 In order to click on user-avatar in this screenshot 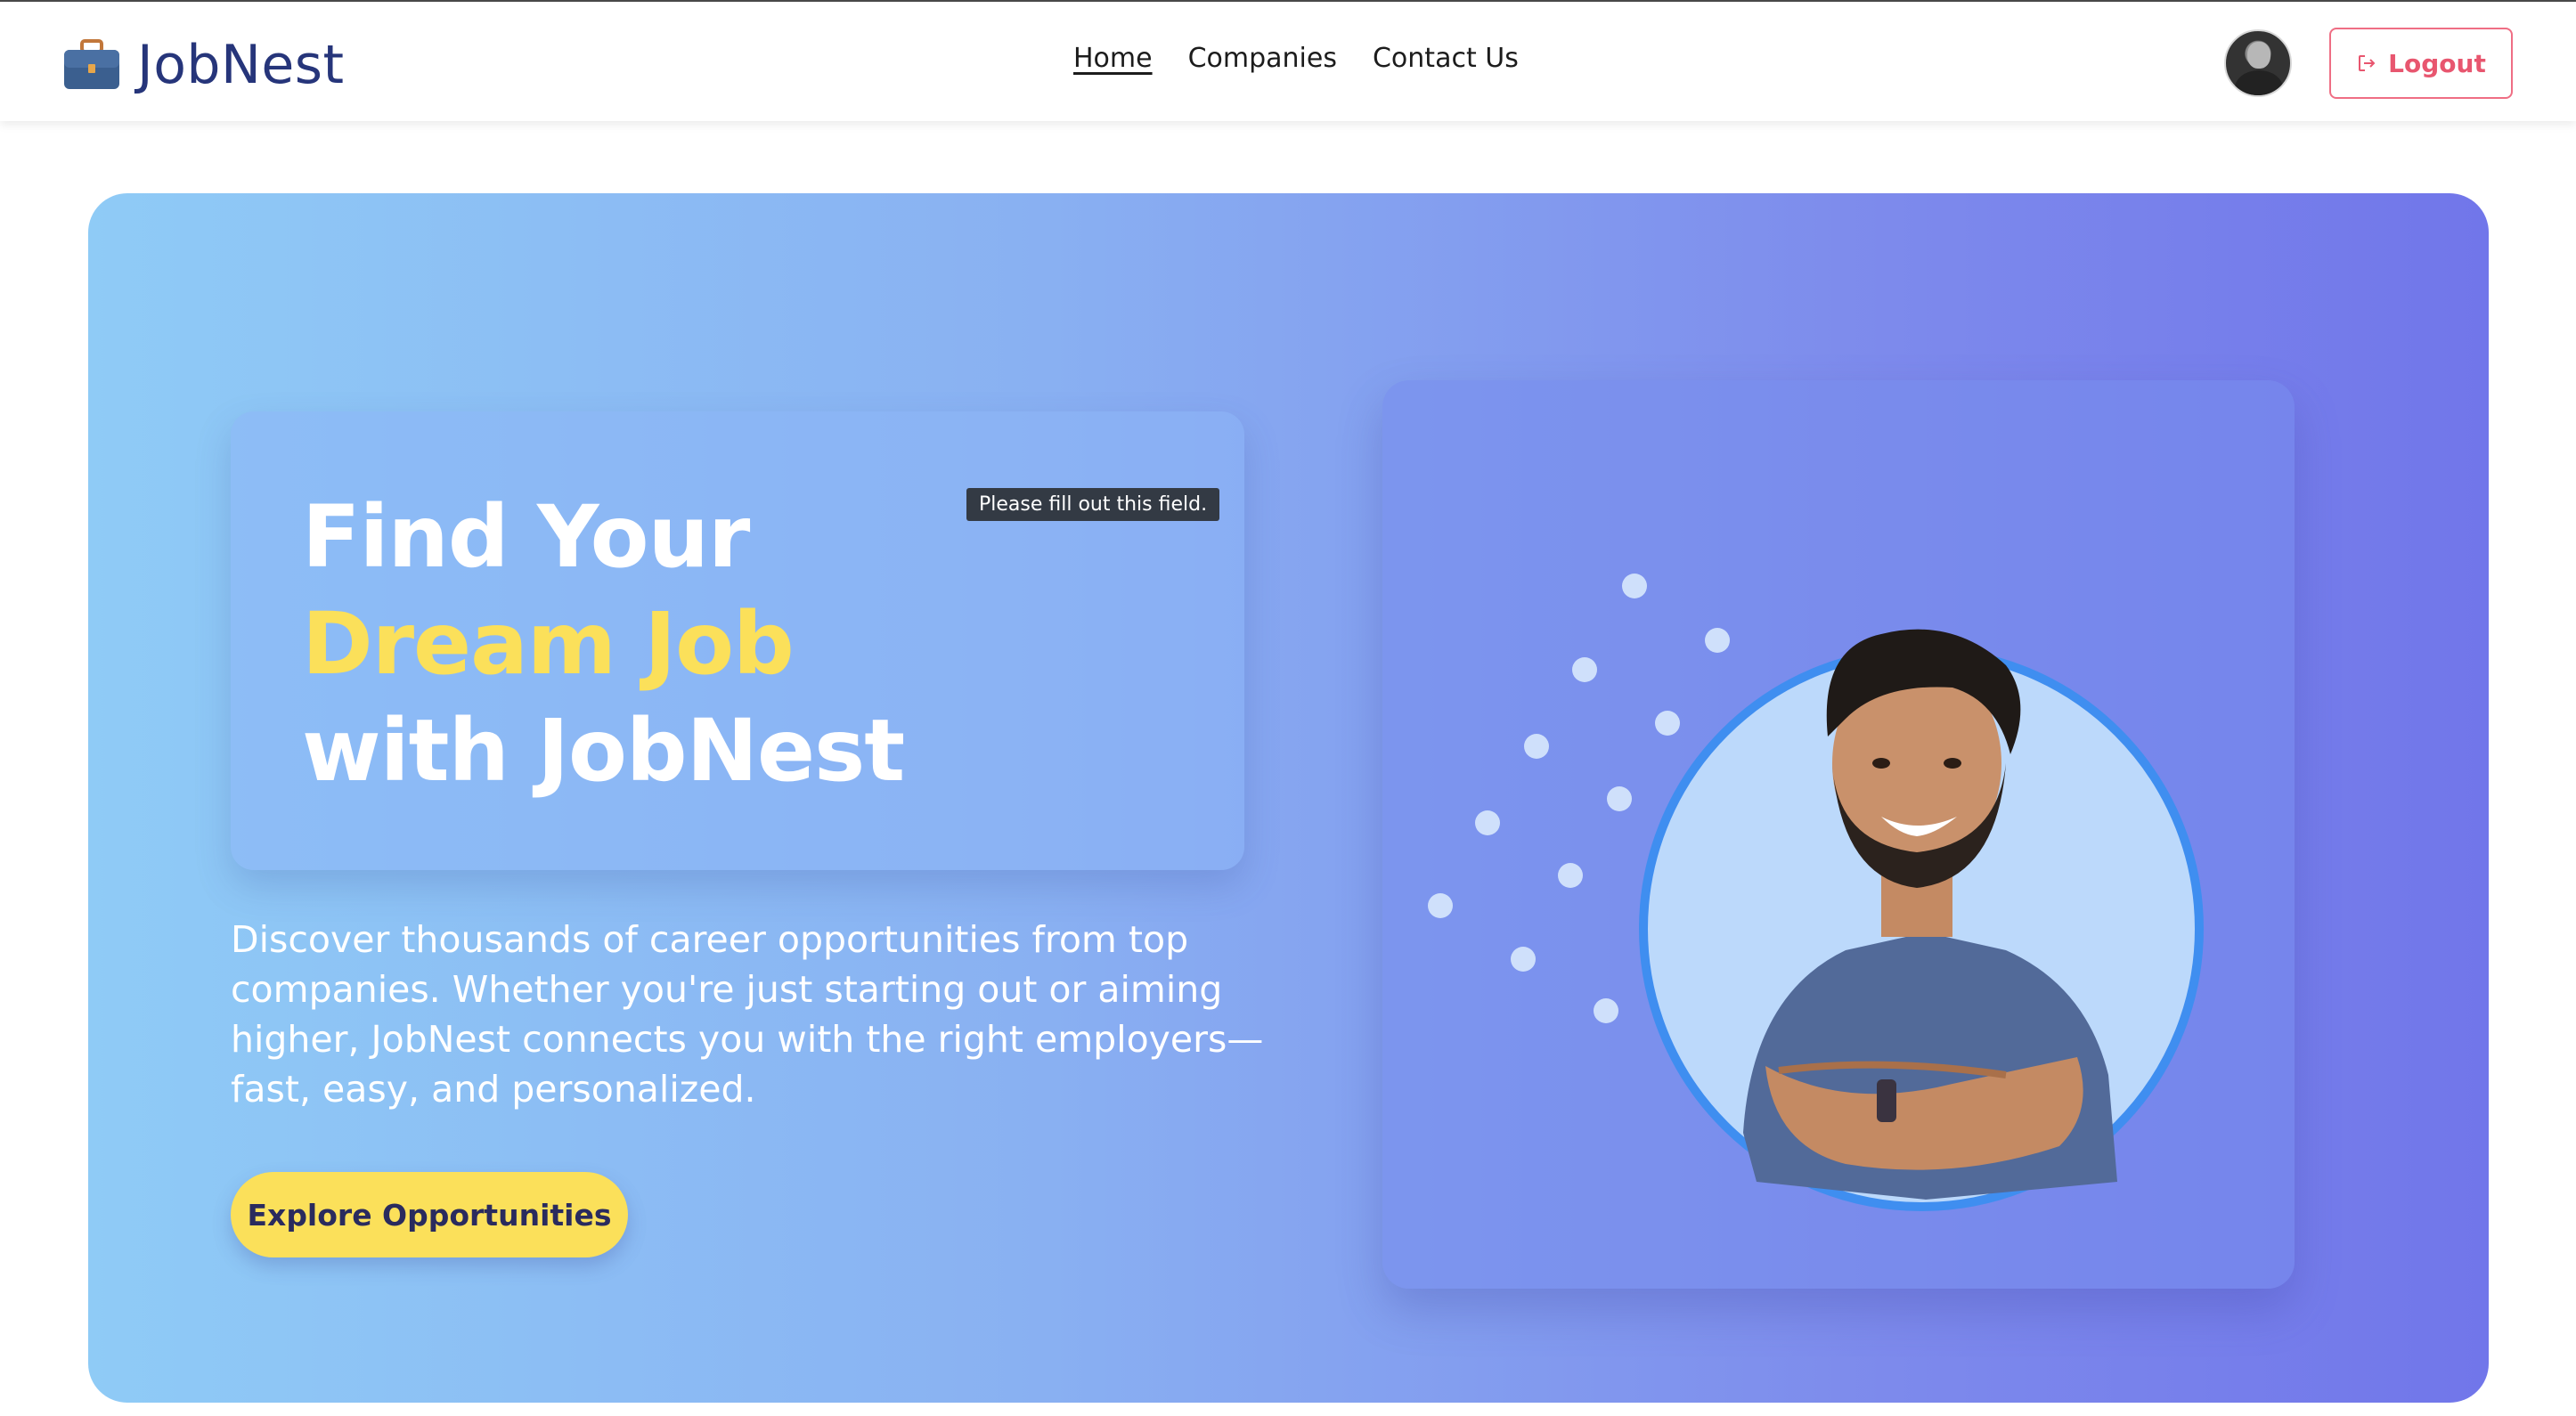, I will do `click(2258, 63)`.